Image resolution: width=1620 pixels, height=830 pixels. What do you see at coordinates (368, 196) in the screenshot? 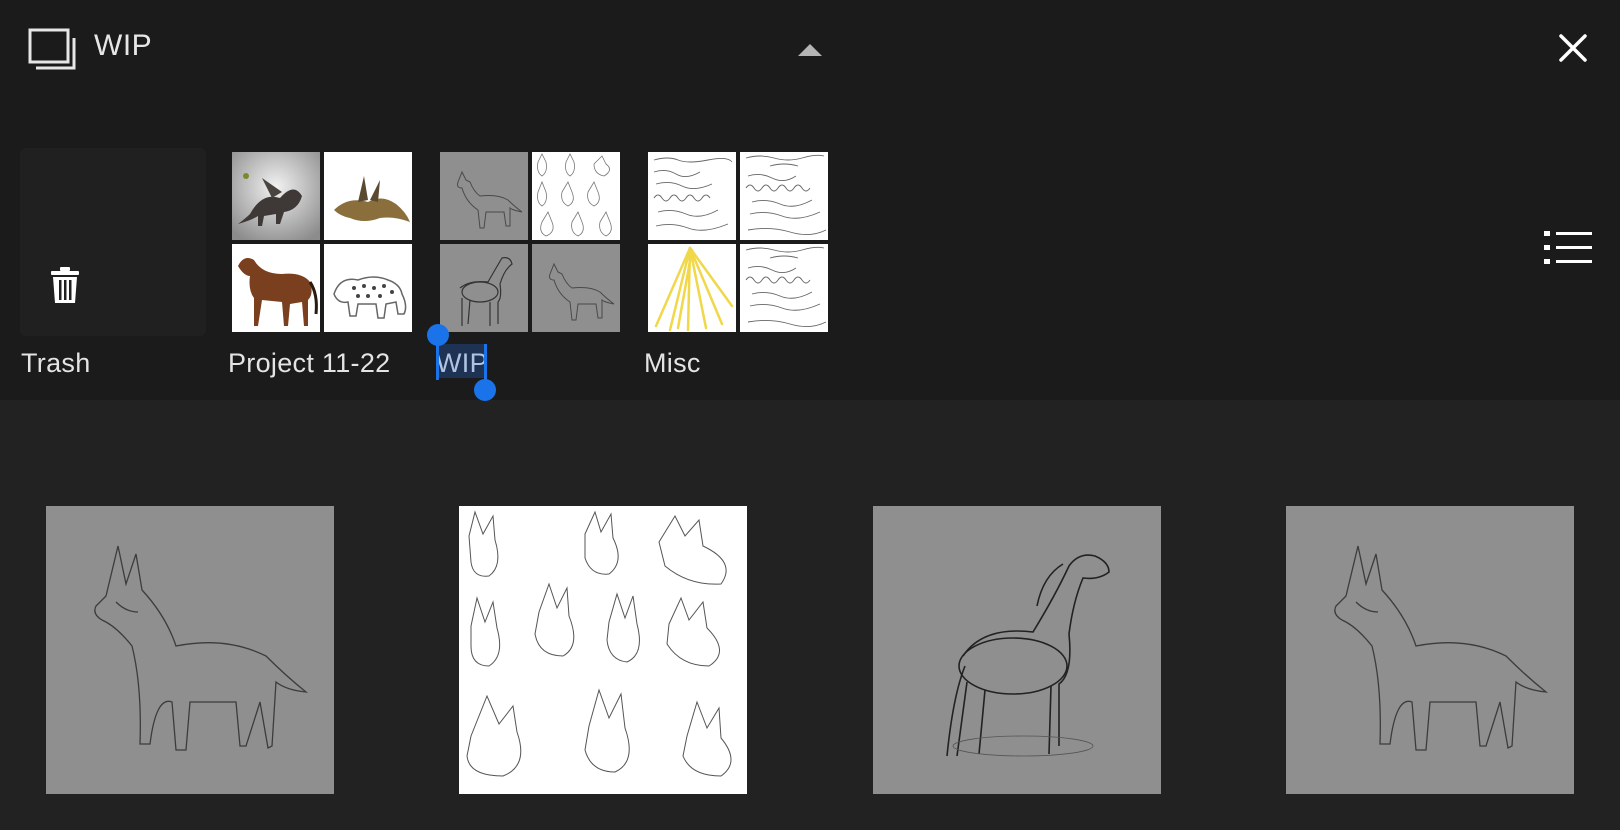
I see `creature-thumbnail` at bounding box center [368, 196].